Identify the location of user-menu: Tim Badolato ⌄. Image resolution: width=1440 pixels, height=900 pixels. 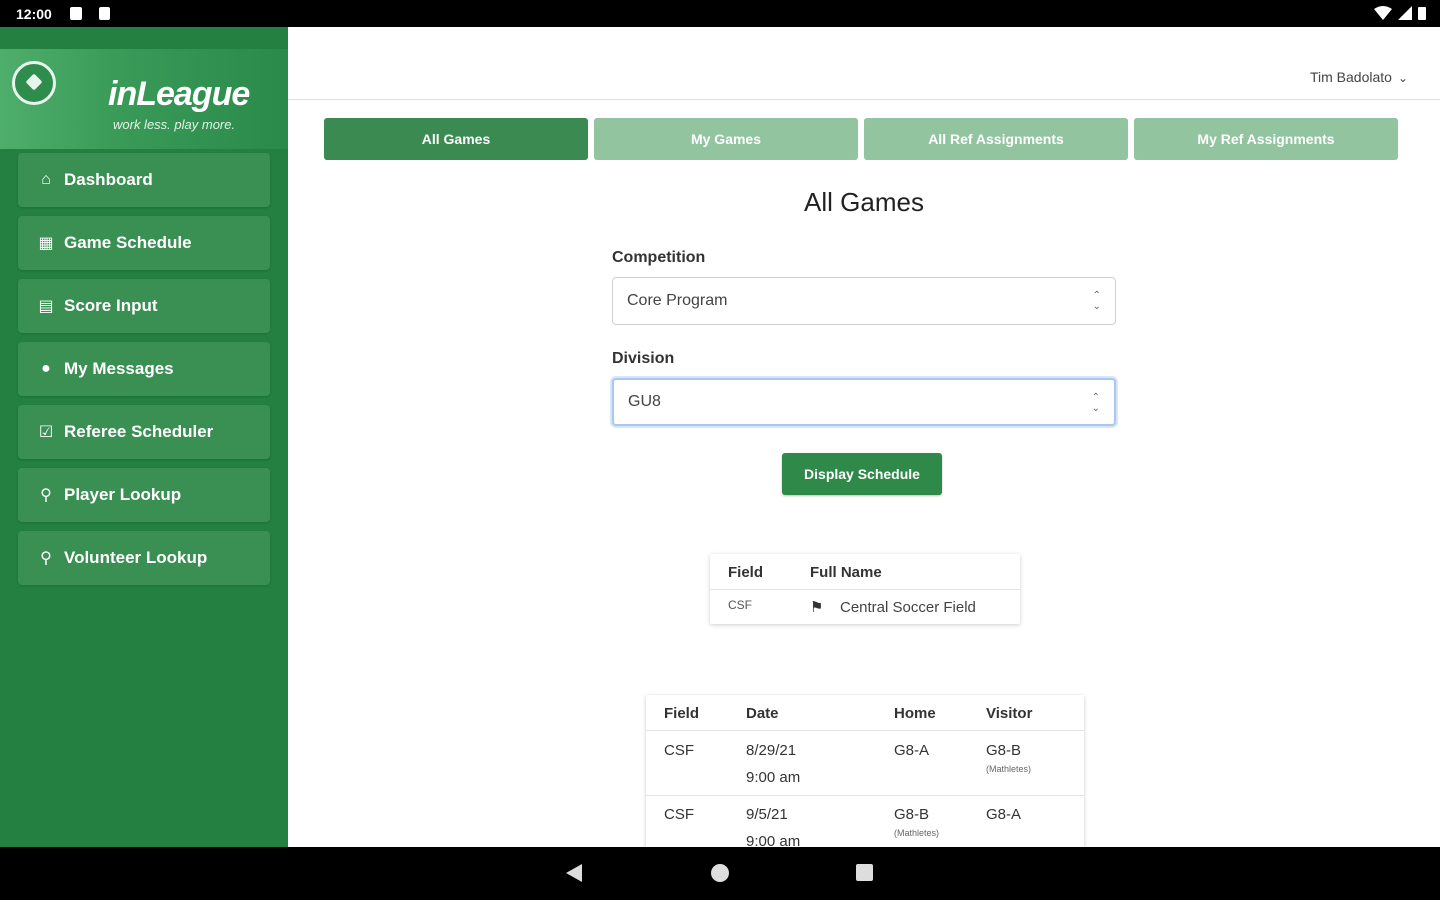
(1359, 77).